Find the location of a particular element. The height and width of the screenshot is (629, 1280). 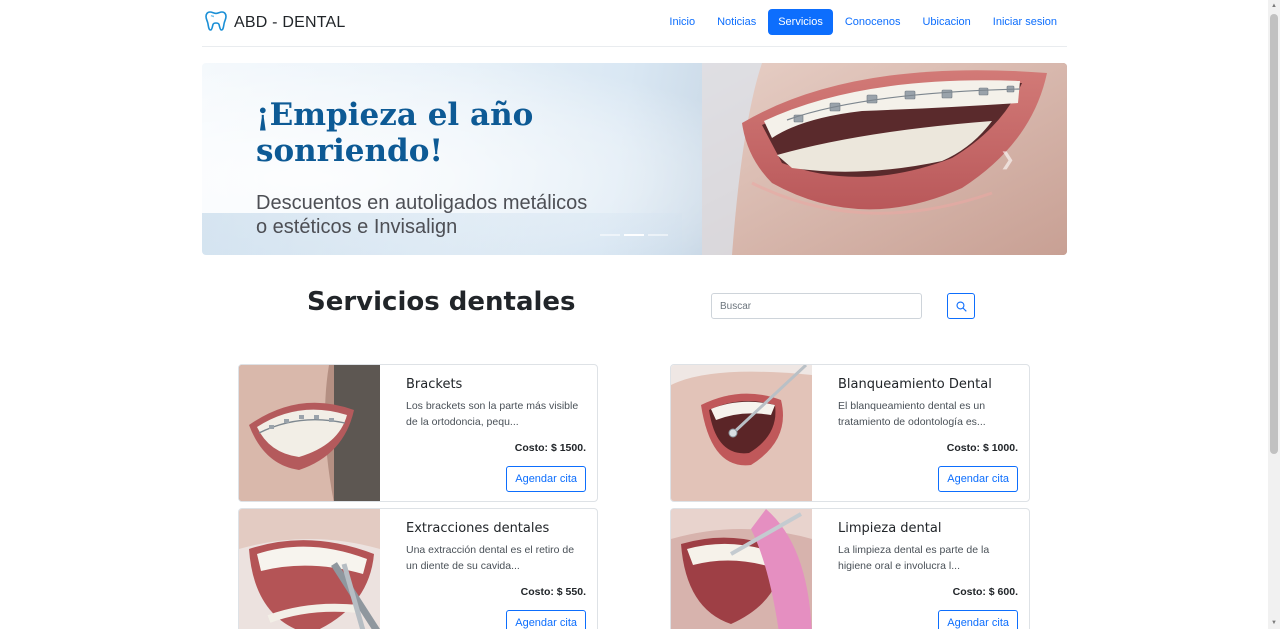

nav-servicios: Servicios is located at coordinates (800, 22).